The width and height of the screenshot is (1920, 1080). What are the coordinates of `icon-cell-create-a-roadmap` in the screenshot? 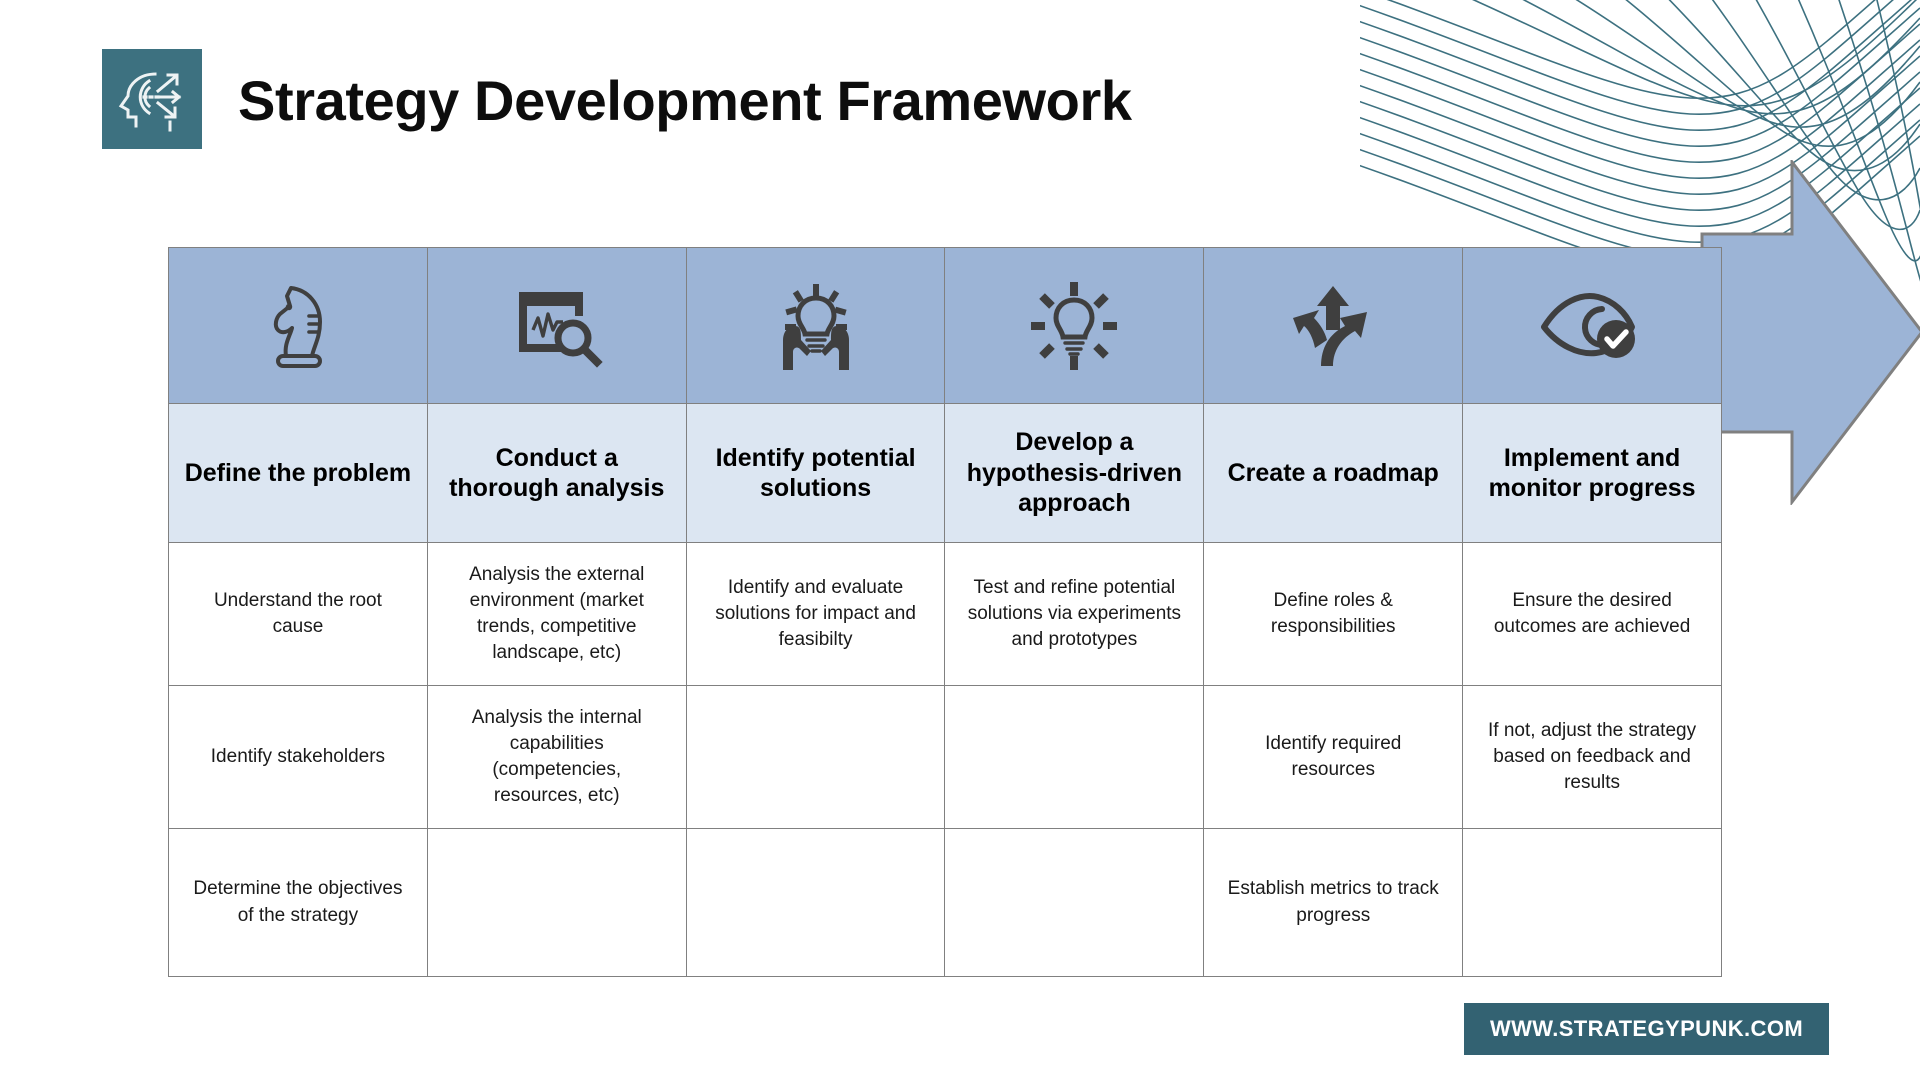 It's located at (1333, 325).